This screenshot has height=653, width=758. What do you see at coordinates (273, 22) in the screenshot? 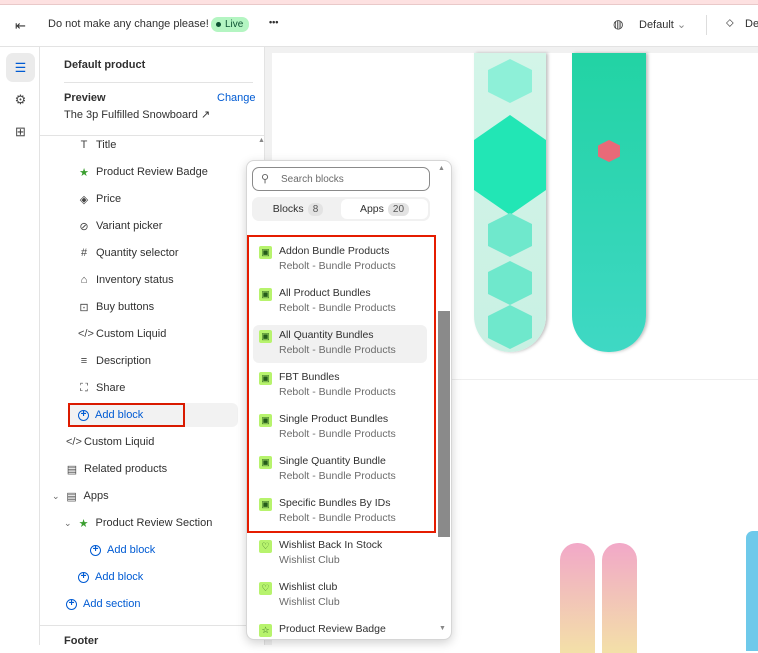
I see `more-actions-button: •••` at bounding box center [273, 22].